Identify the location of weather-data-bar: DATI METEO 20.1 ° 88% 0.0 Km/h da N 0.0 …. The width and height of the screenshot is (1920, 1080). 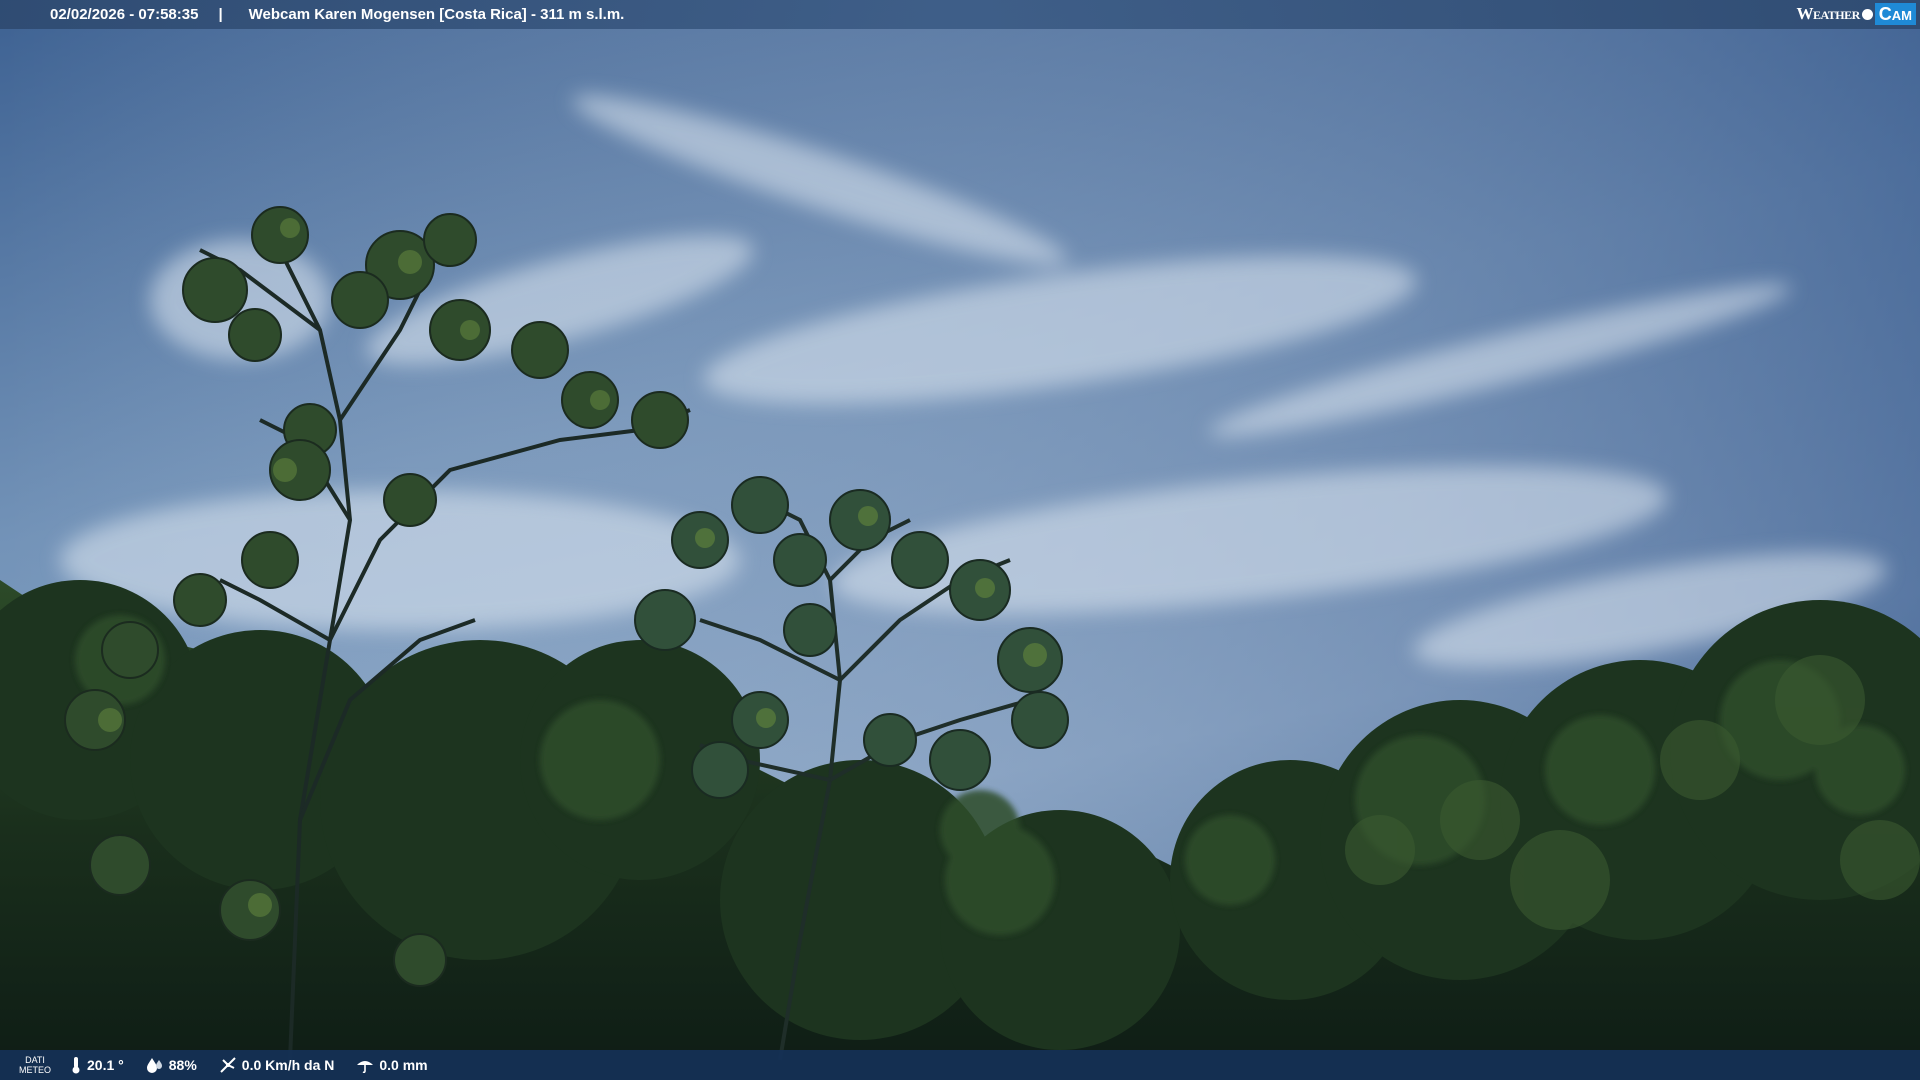
(960, 1065).